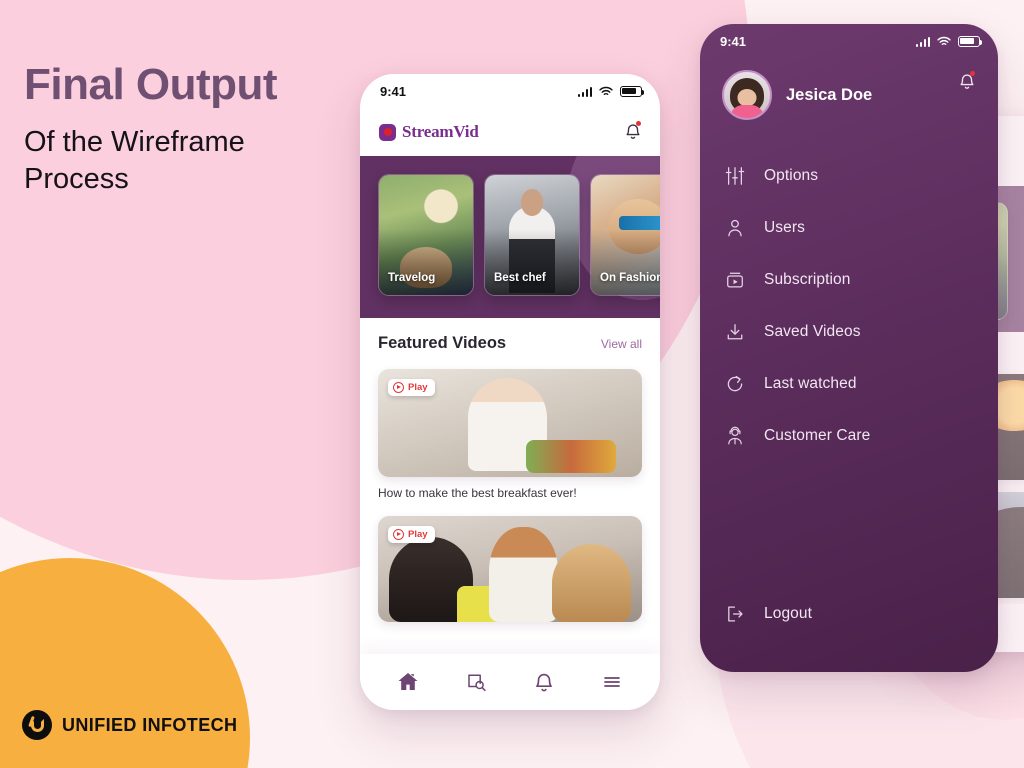 This screenshot has height=768, width=1024. Describe the element at coordinates (733, 41) in the screenshot. I see `menu-status-time: 9:41` at that location.